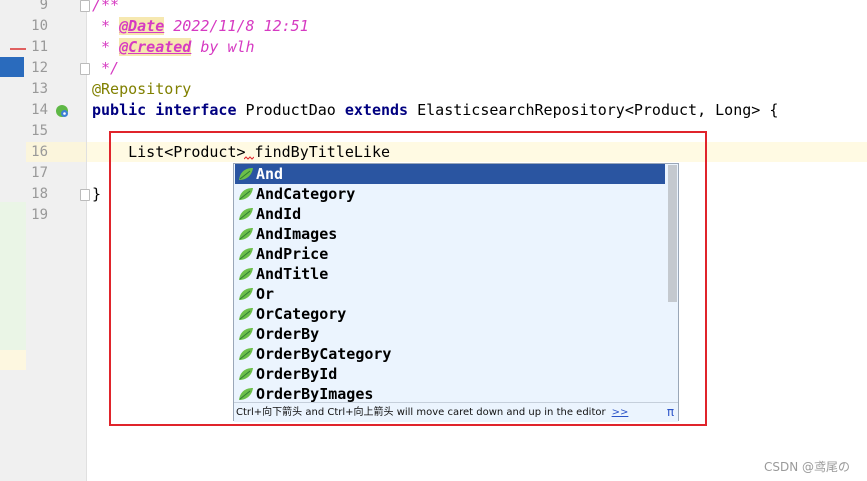 This screenshot has height=481, width=867. I want to click on line-number: 9, so click(43, 6).